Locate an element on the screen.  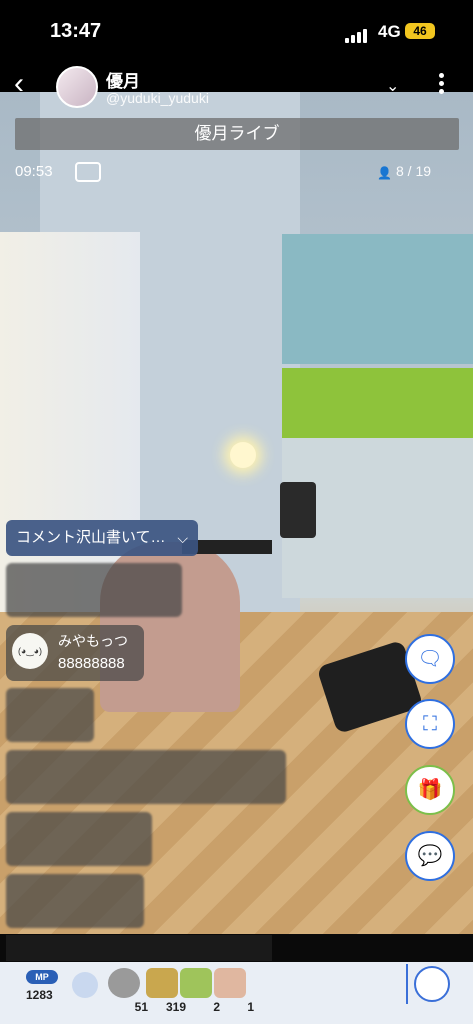
store-directory-sign is located at coordinates (377, 299).